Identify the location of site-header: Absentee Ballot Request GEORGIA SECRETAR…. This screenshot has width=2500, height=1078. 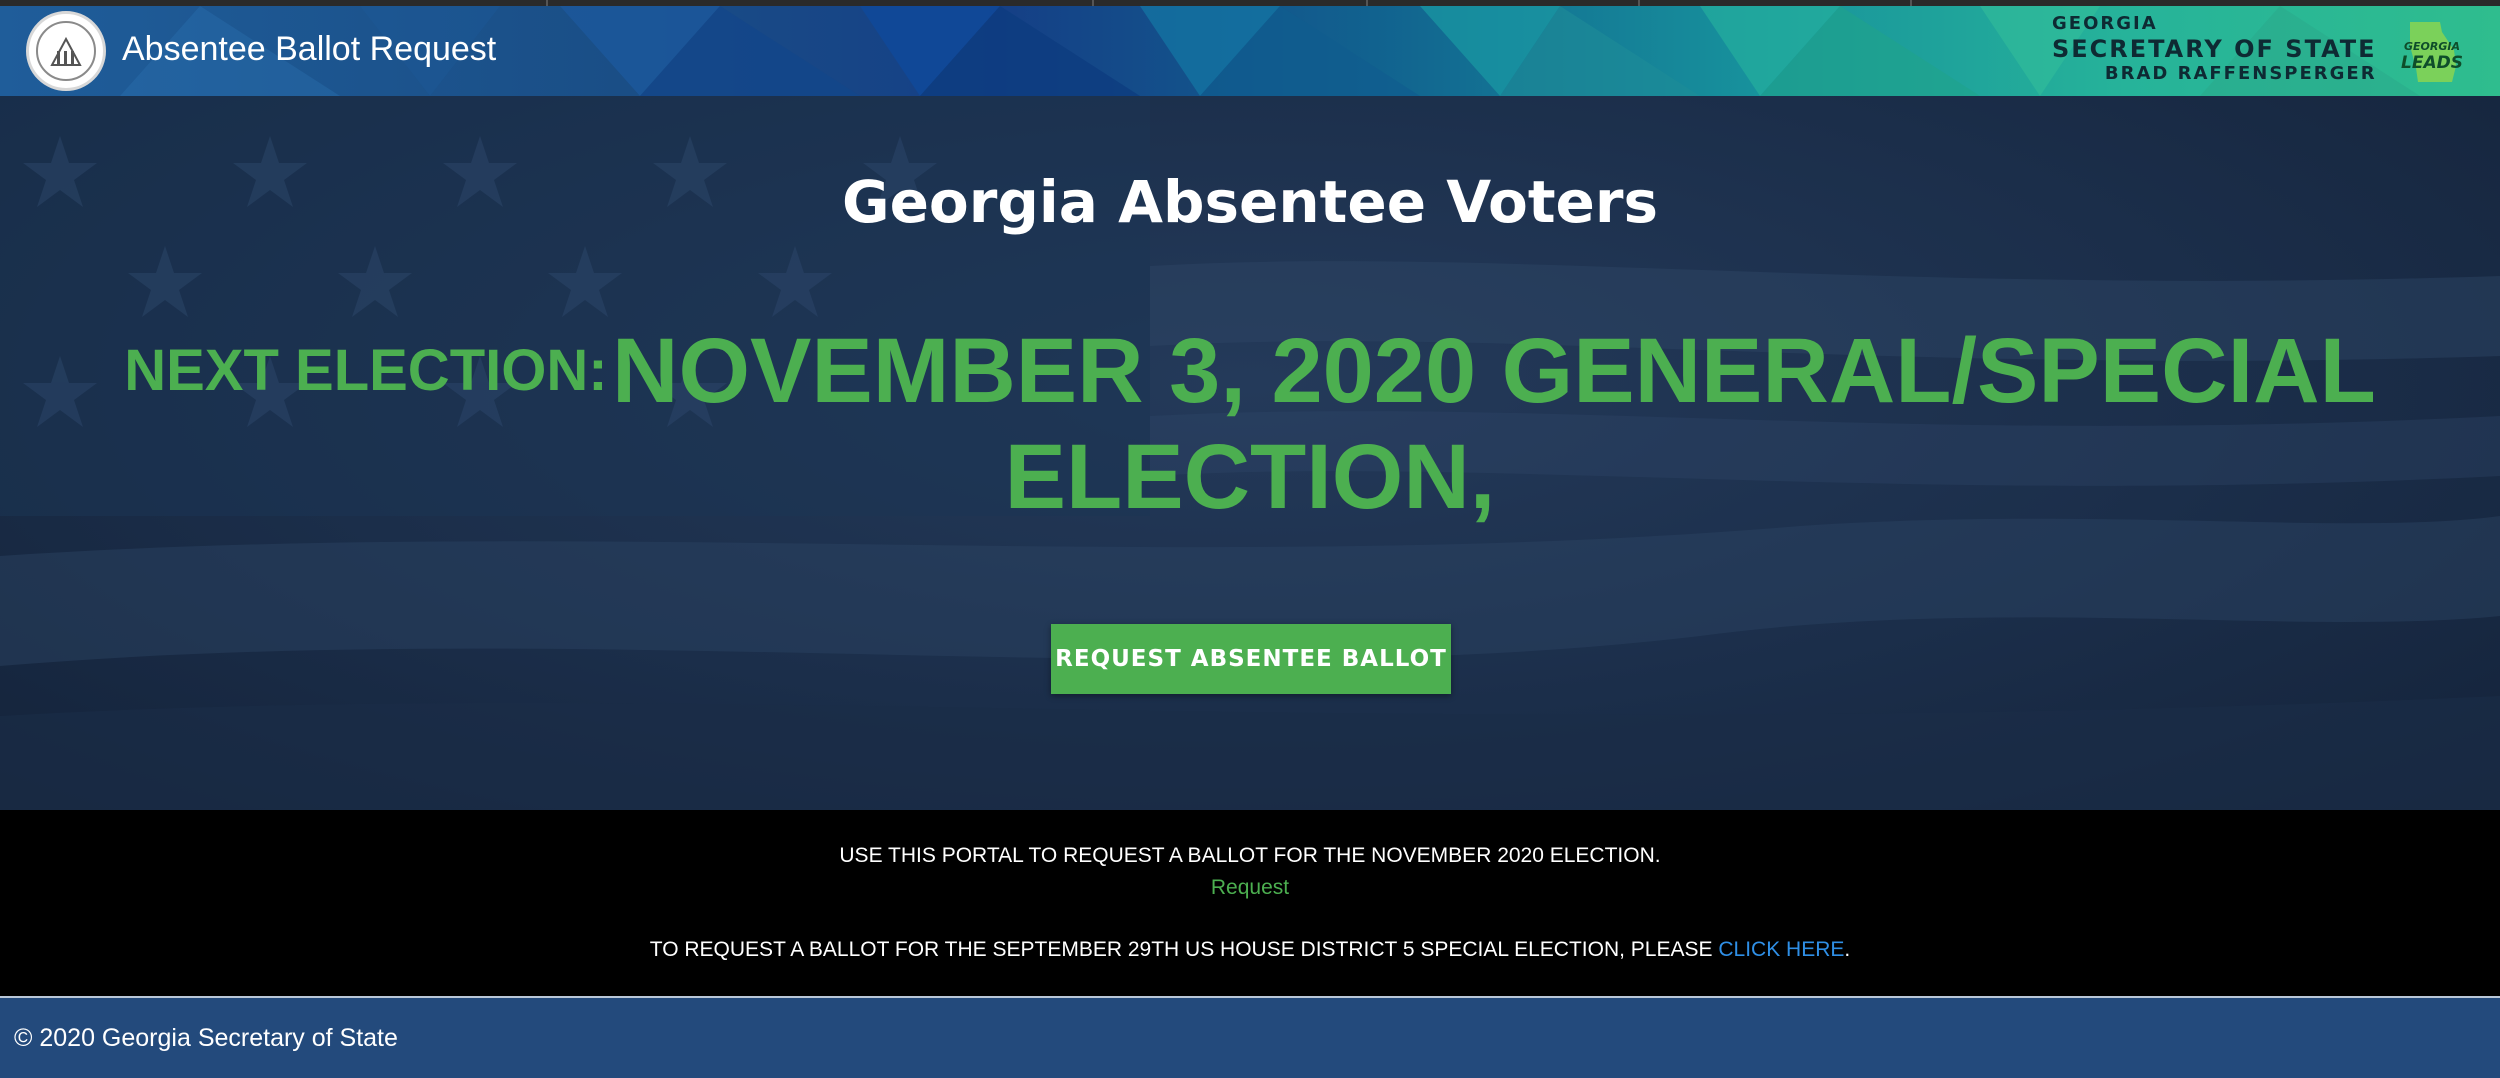
(1250, 51).